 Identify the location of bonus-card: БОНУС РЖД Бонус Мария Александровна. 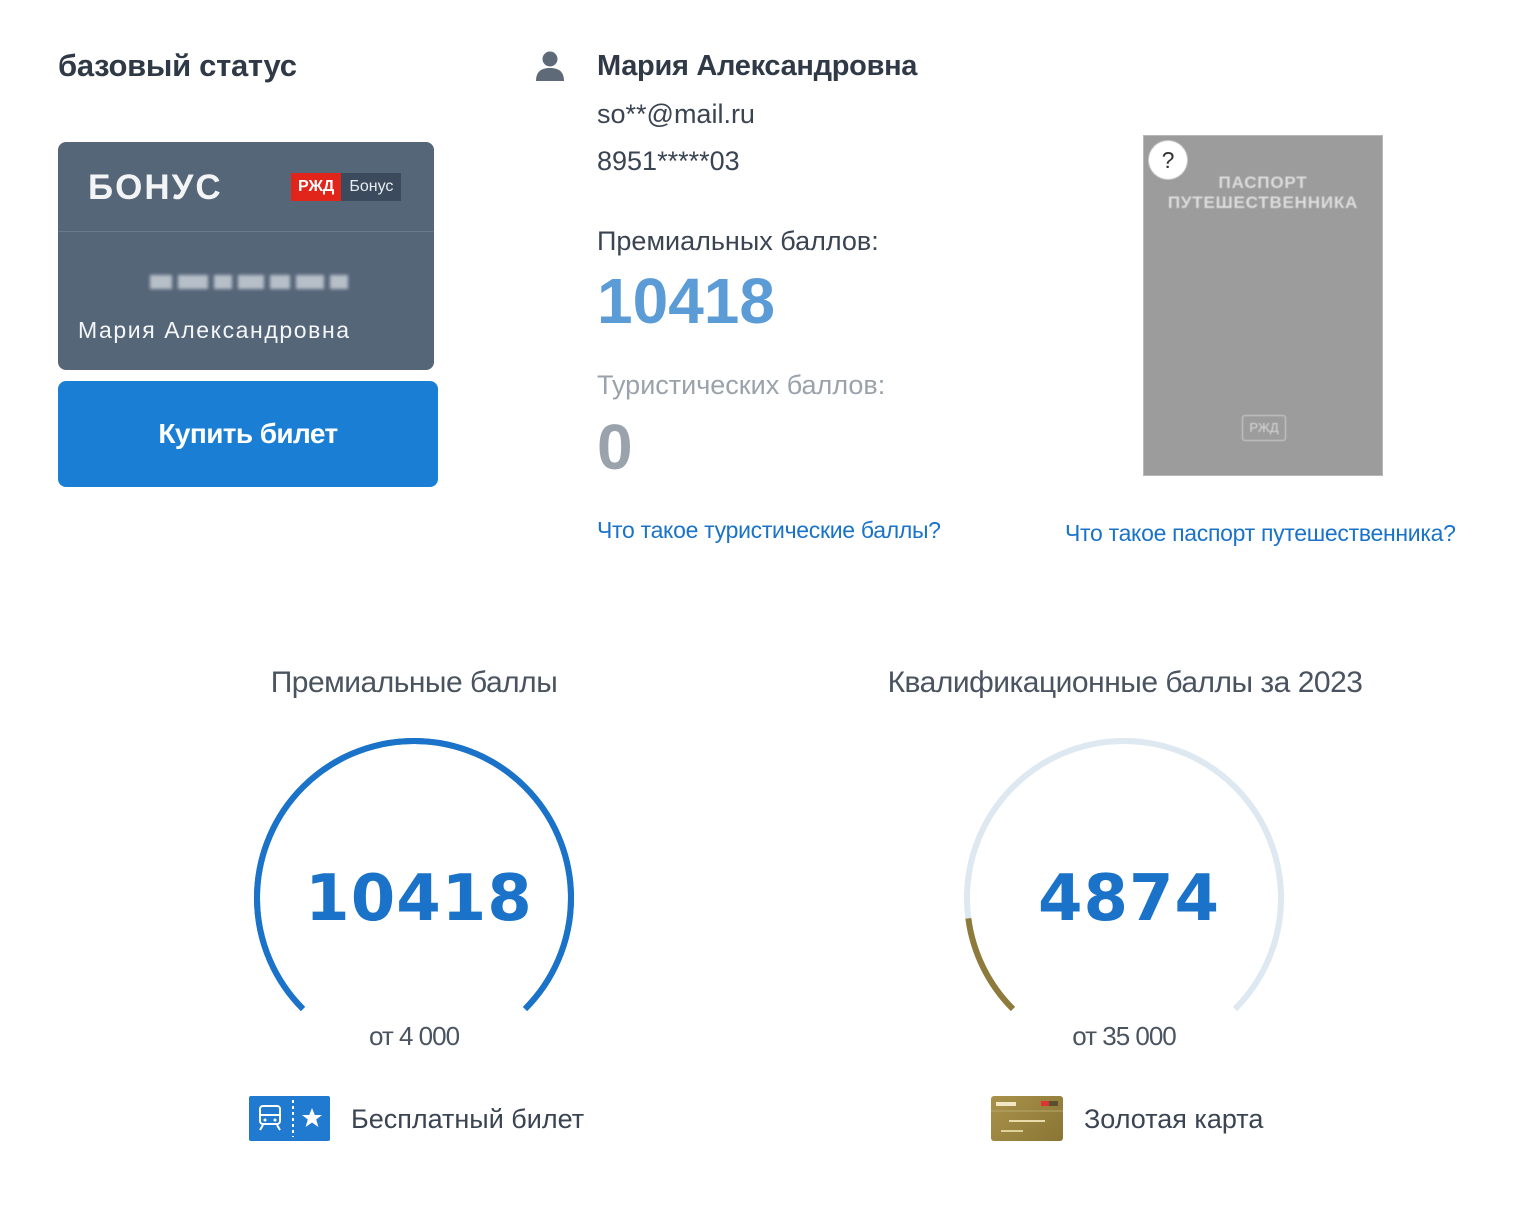
(246, 256).